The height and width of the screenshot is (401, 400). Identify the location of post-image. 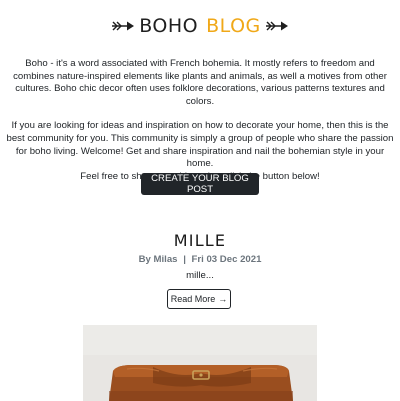
(200, 363).